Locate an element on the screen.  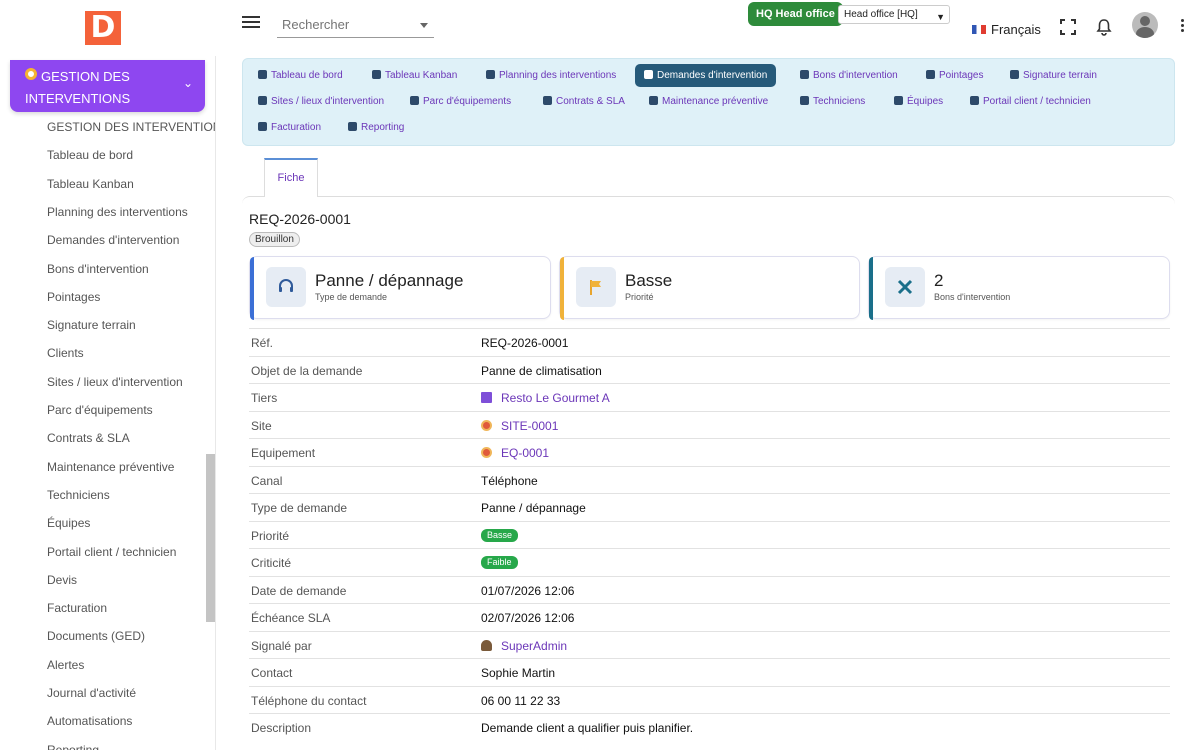
sidebar-item: Bons d'intervention is located at coordinates (98, 269).